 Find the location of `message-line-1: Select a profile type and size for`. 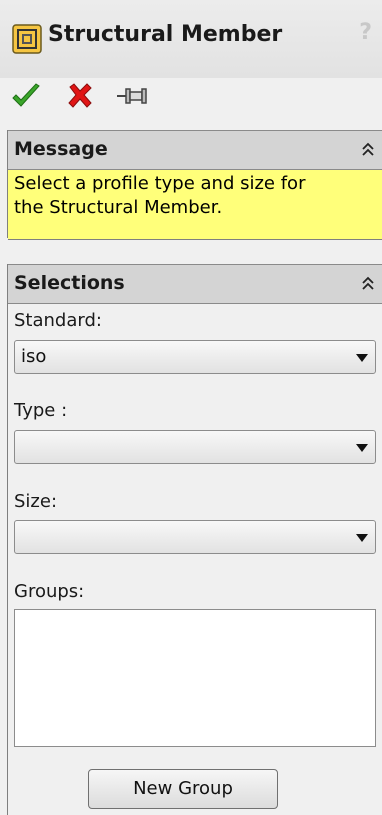

message-line-1: Select a profile type and size for is located at coordinates (160, 183).